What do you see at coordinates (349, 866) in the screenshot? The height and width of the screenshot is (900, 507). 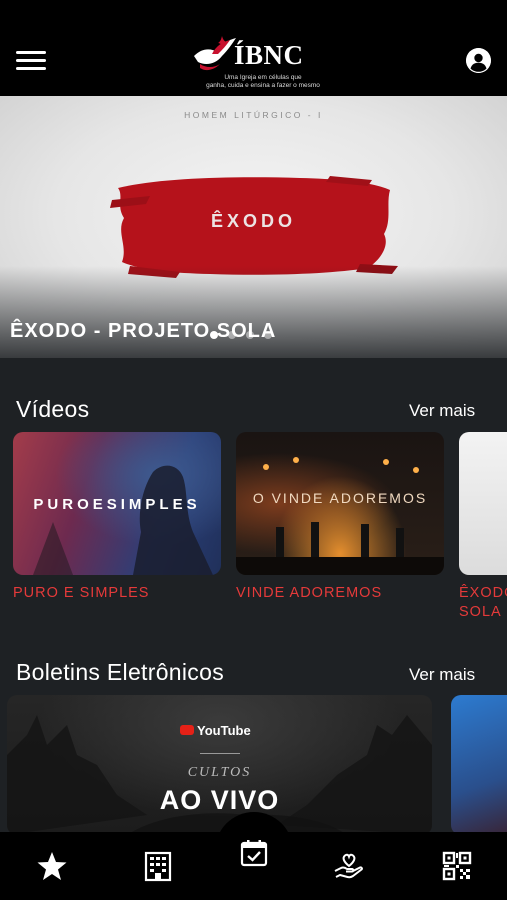 I see `hand-heart-icon` at bounding box center [349, 866].